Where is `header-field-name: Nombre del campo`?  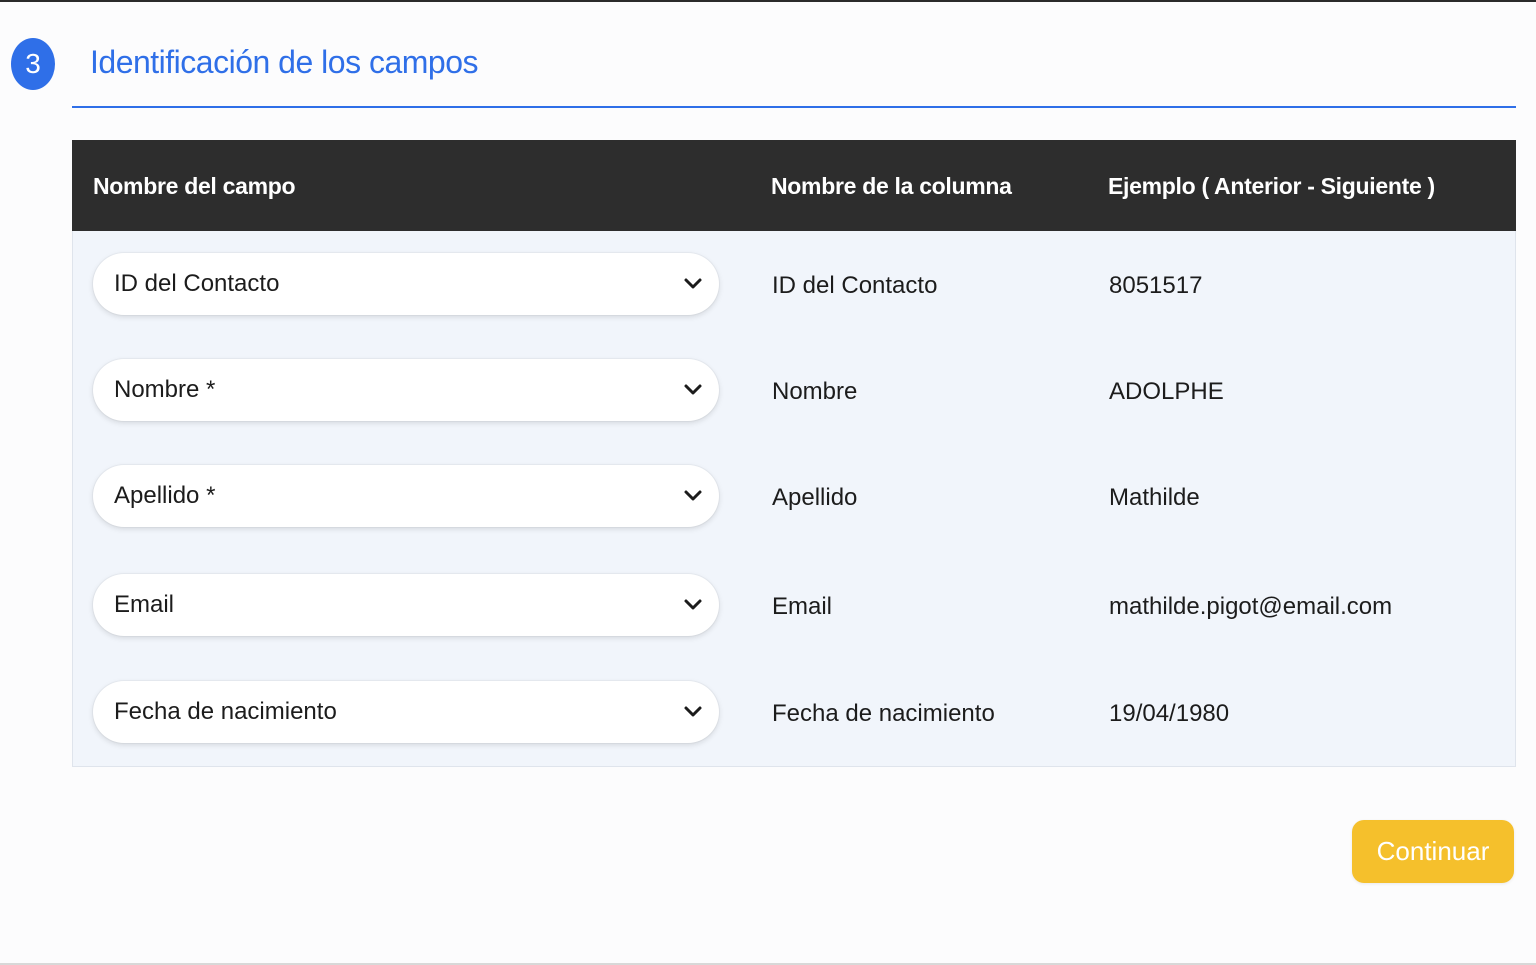
header-field-name: Nombre del campo is located at coordinates (194, 186).